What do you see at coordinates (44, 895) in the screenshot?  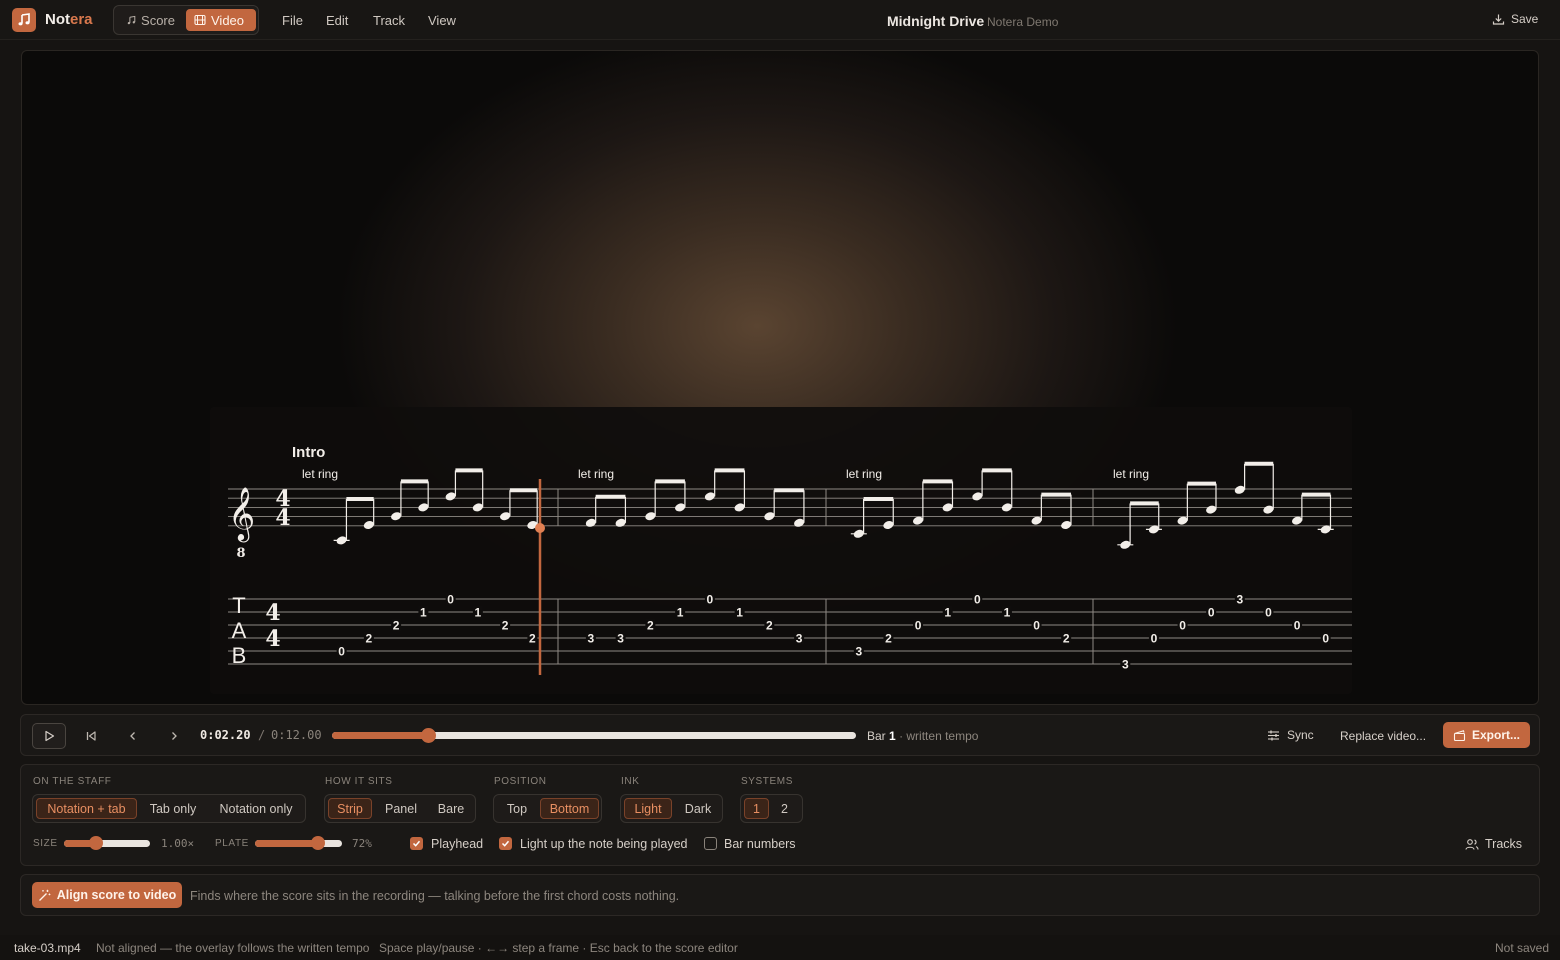 I see `magic-wand-icon` at bounding box center [44, 895].